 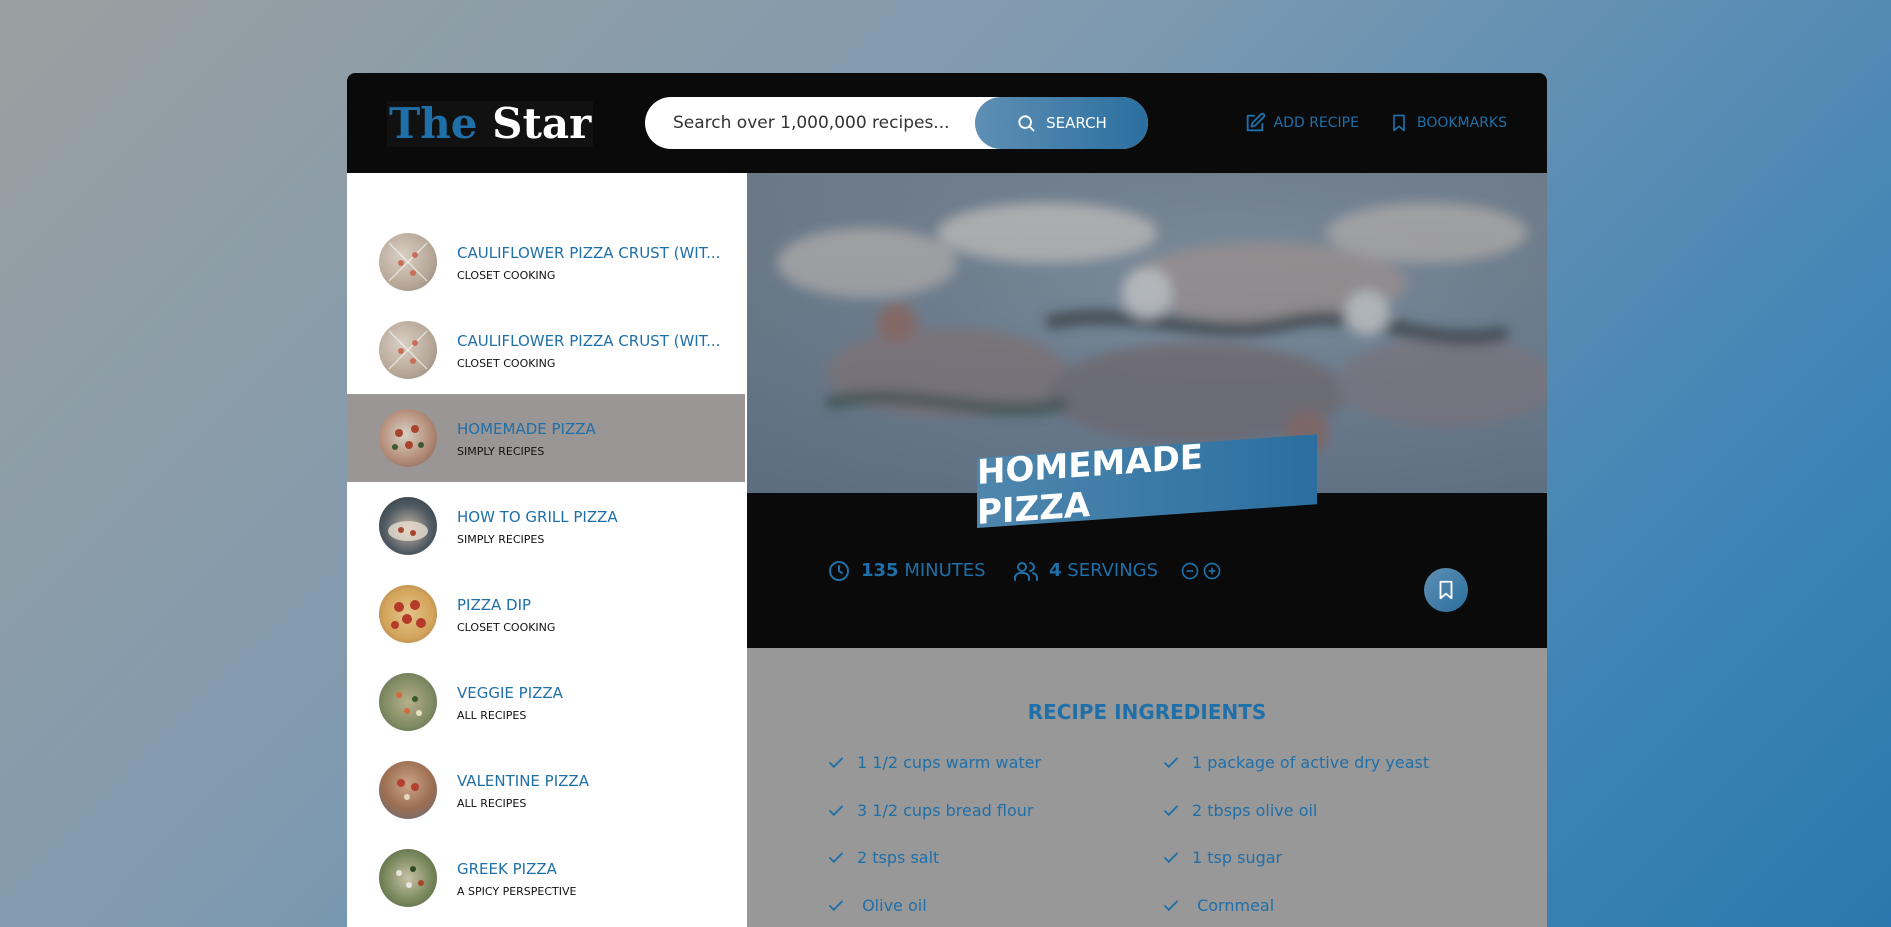 What do you see at coordinates (1212, 571) in the screenshot?
I see `increase-servings-button` at bounding box center [1212, 571].